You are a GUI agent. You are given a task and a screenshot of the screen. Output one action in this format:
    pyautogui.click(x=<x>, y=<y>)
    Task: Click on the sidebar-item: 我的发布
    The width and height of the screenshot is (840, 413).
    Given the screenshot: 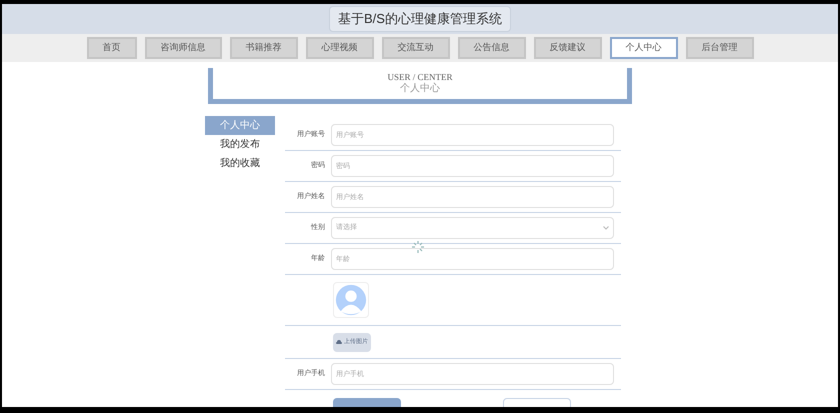 What is the action you would take?
    pyautogui.click(x=240, y=144)
    